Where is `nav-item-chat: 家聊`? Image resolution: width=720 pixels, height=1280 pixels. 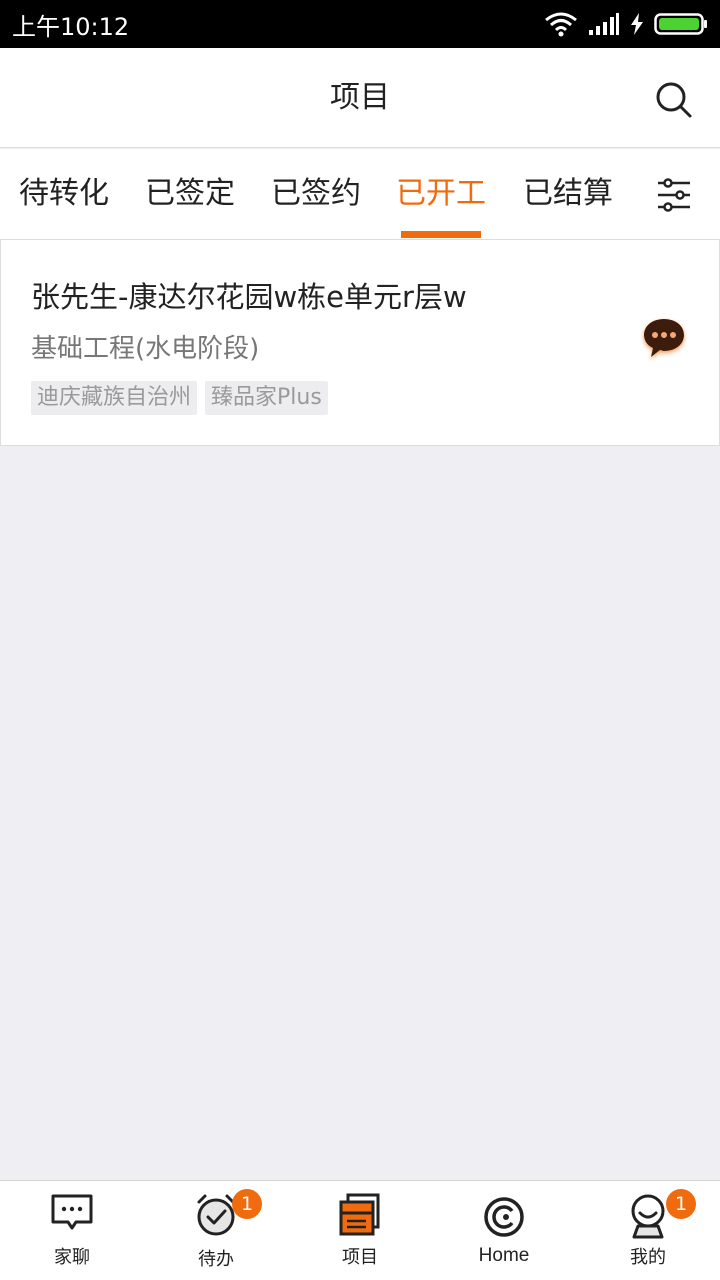 nav-item-chat: 家聊 is located at coordinates (72, 1230).